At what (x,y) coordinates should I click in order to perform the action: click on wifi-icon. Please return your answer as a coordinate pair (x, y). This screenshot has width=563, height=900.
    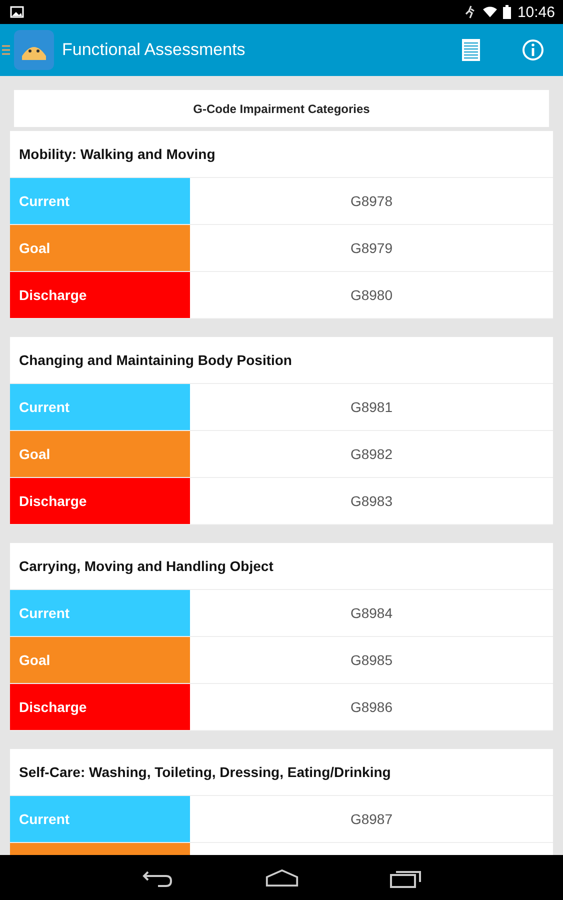
    Looking at the image, I should click on (490, 12).